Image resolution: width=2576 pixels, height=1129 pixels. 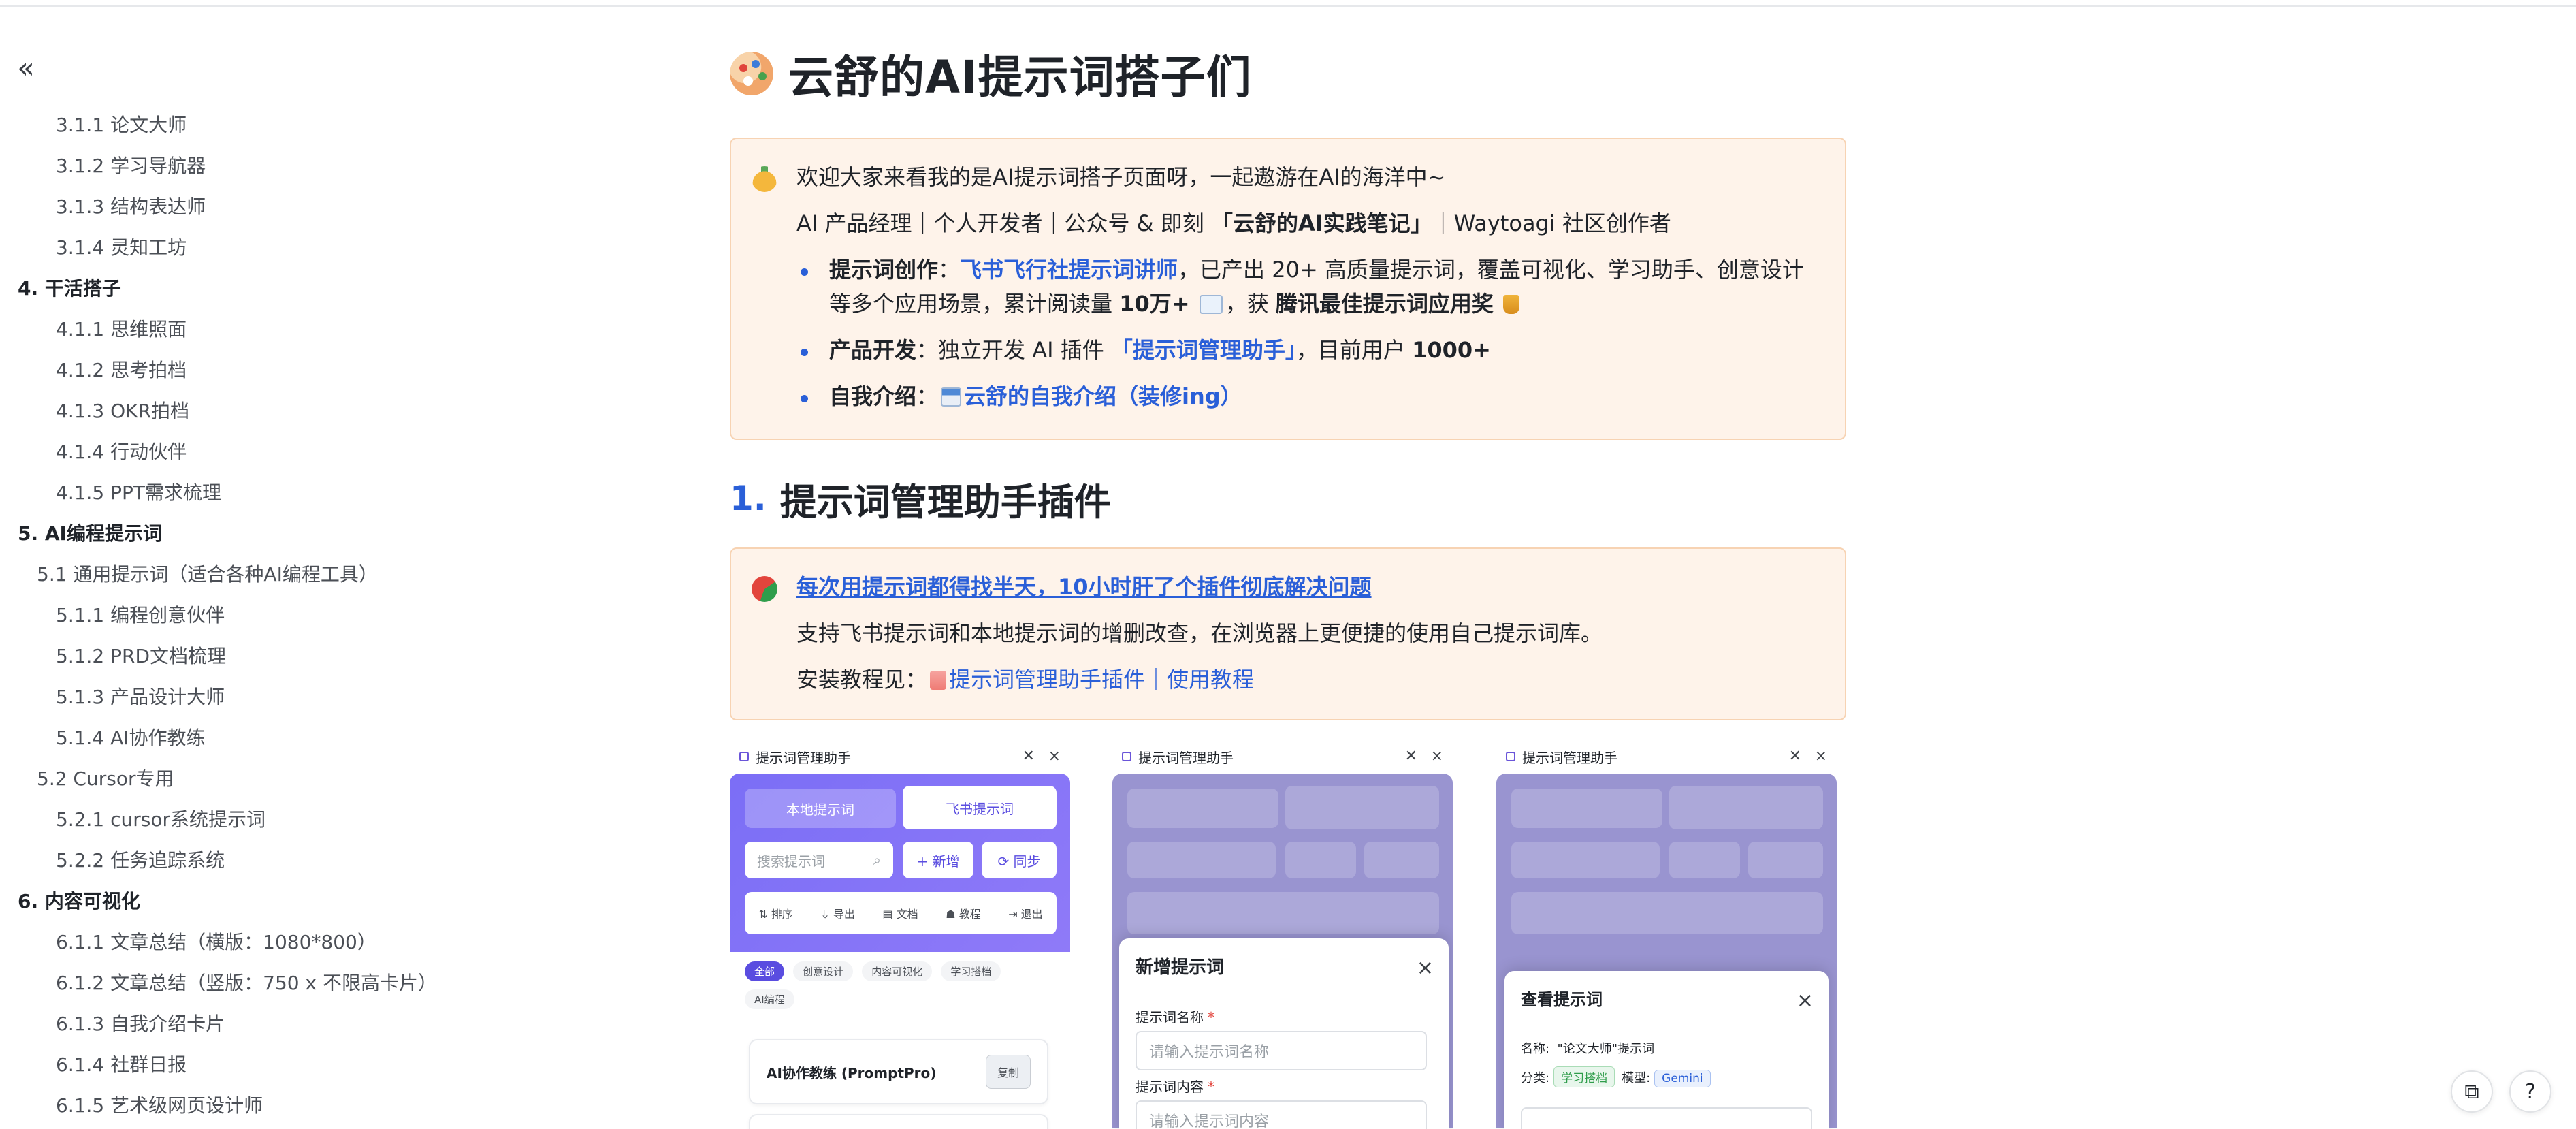 I want to click on toc-item: 3.1.2 学习导航器, so click(x=131, y=166).